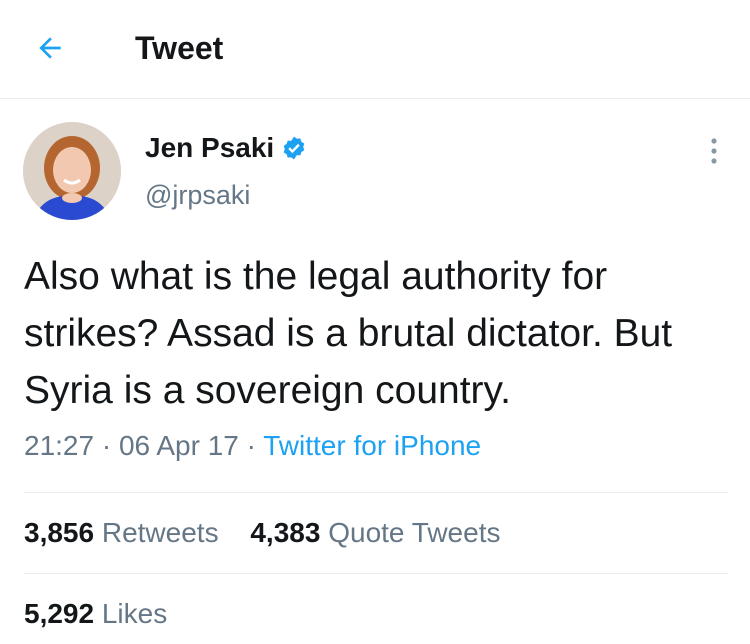  I want to click on arrow-left-icon, so click(50, 48).